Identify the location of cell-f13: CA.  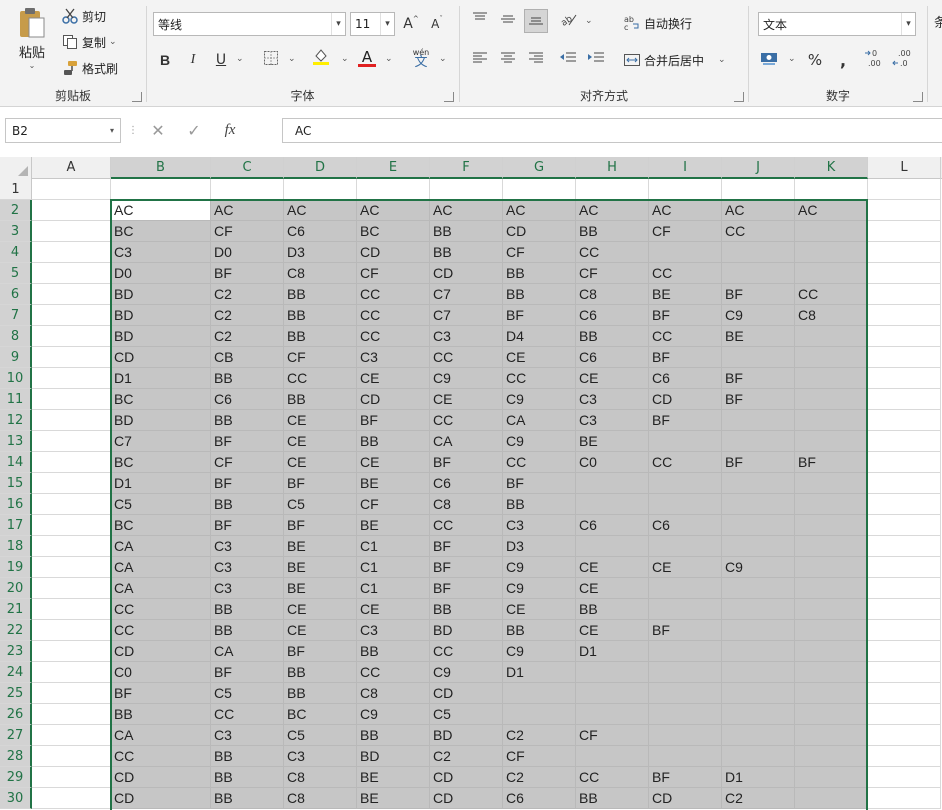
(466, 441).